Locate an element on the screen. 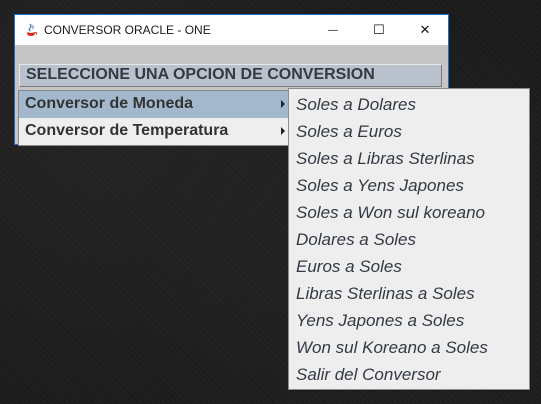 The image size is (541, 404). minimize-button: — is located at coordinates (333, 30).